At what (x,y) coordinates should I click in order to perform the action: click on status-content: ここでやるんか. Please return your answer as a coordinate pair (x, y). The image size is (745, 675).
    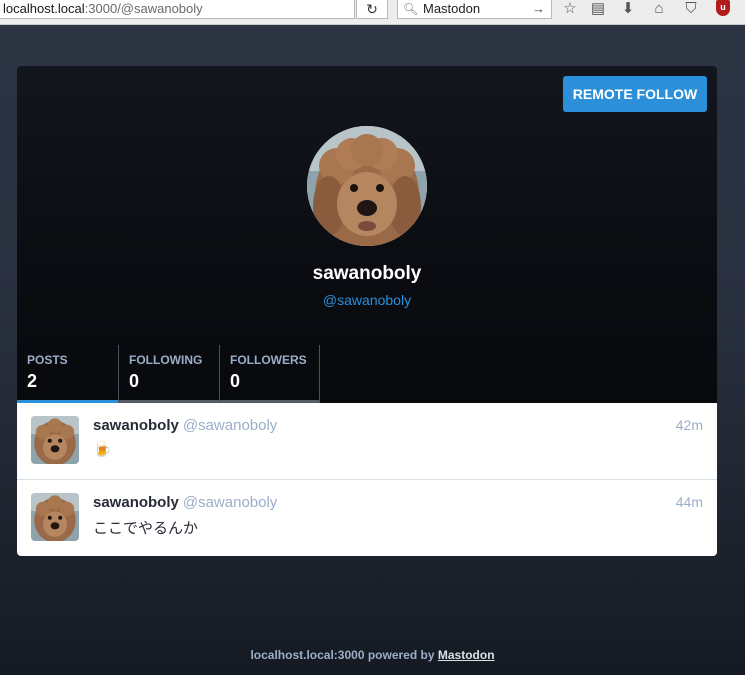
    Looking at the image, I should click on (146, 528).